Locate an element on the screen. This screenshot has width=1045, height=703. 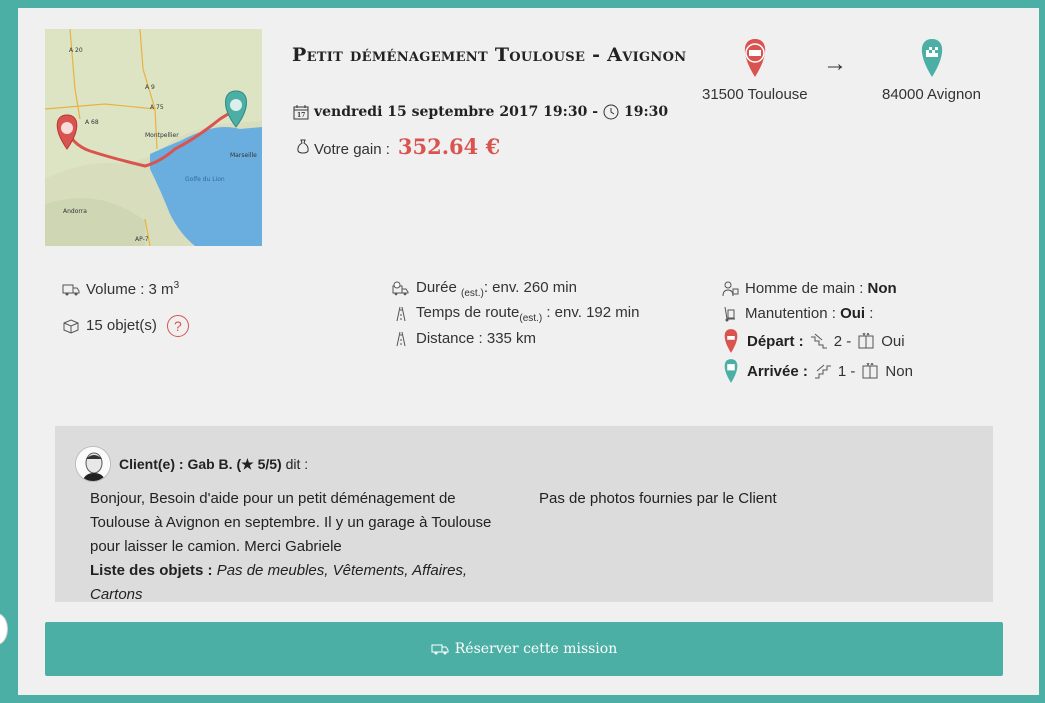
helper-label: Homme de main : is located at coordinates (804, 288).